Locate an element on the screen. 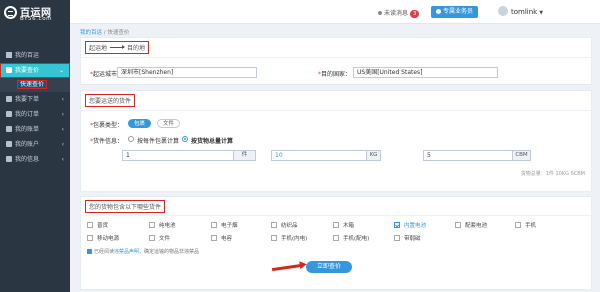 The height and width of the screenshot is (292, 600). sidebar-subitem-quick-quote: 快速查价 is located at coordinates (35, 85).